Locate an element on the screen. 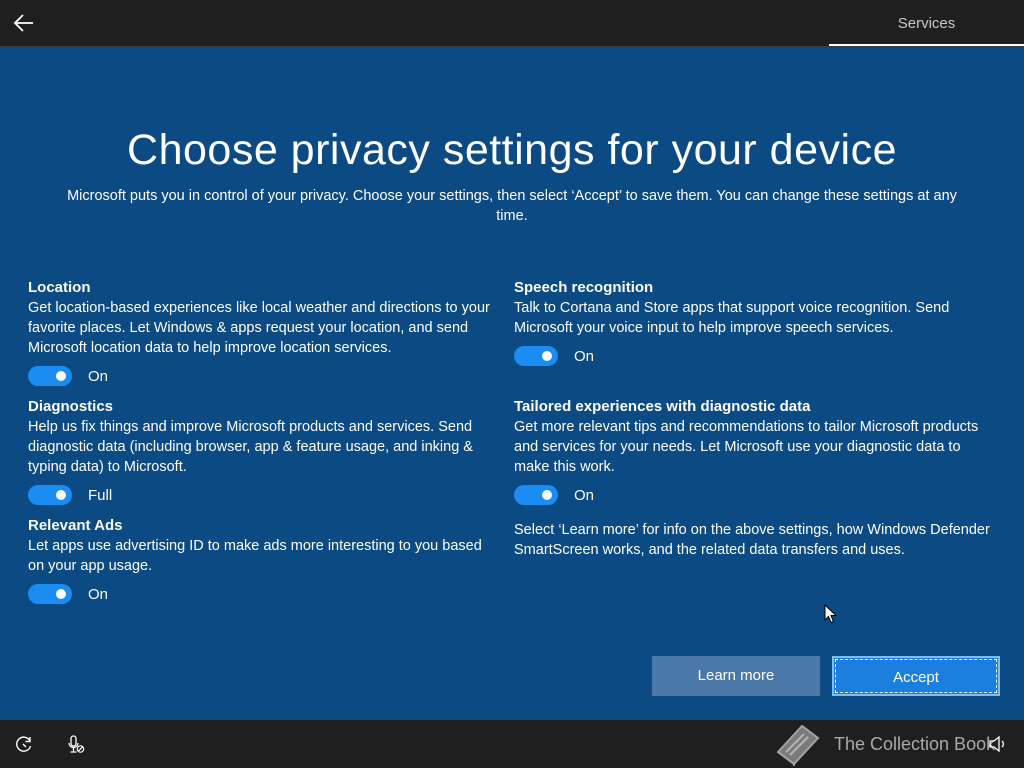  setting-title: Relevant Ads is located at coordinates (75, 525).